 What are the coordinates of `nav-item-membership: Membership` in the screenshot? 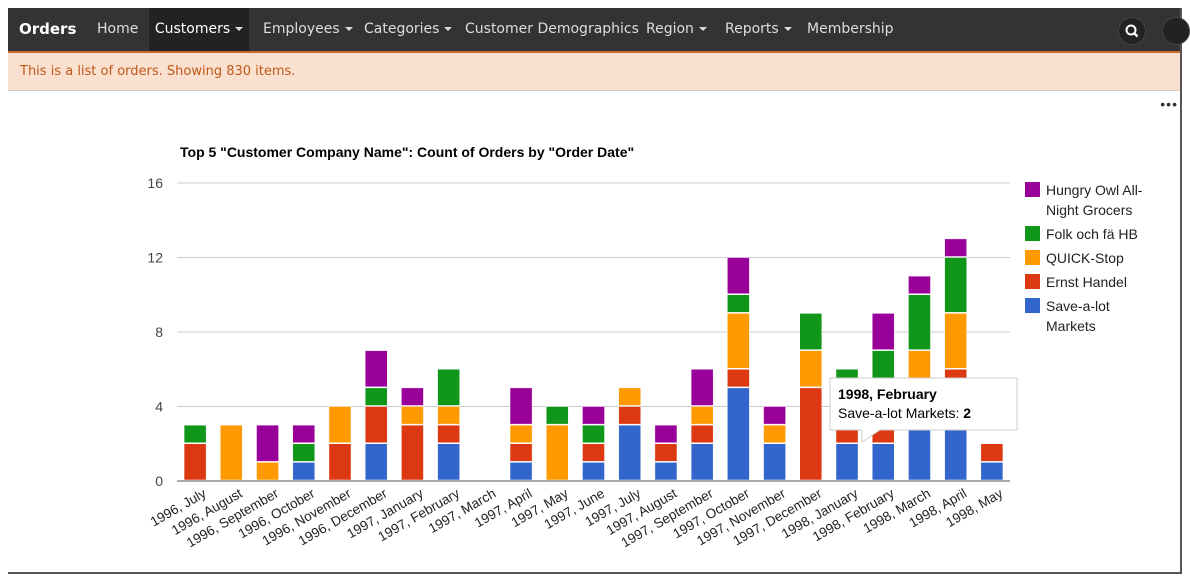 It's located at (850, 29).